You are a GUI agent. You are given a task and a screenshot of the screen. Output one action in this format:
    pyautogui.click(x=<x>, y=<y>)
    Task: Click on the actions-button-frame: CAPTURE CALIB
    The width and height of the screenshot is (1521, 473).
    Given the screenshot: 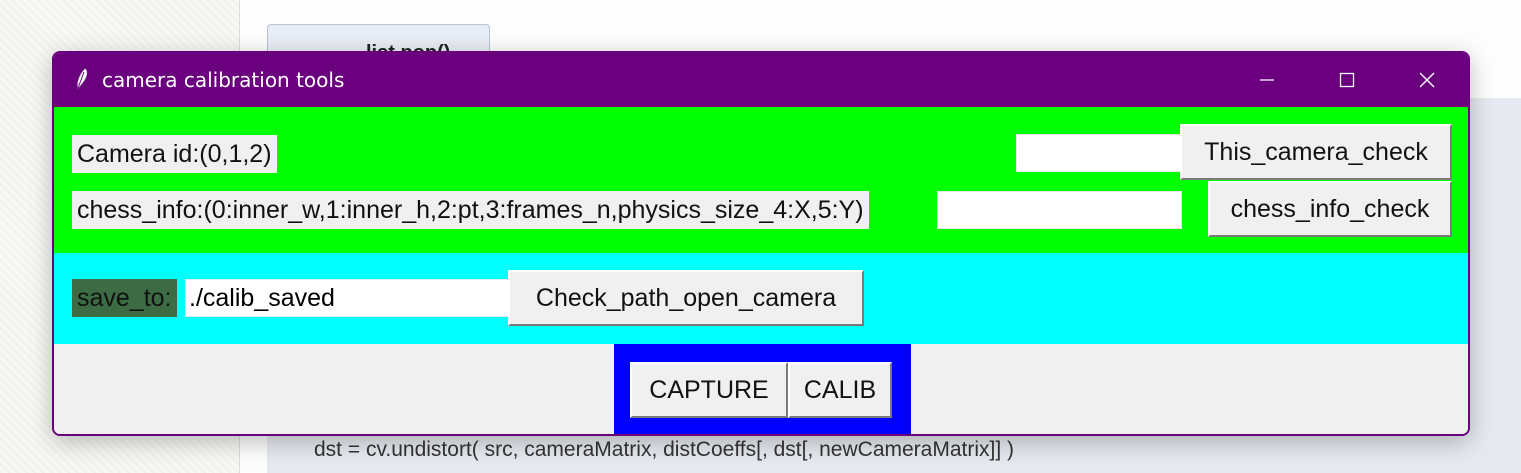 What is the action you would take?
    pyautogui.click(x=762, y=389)
    